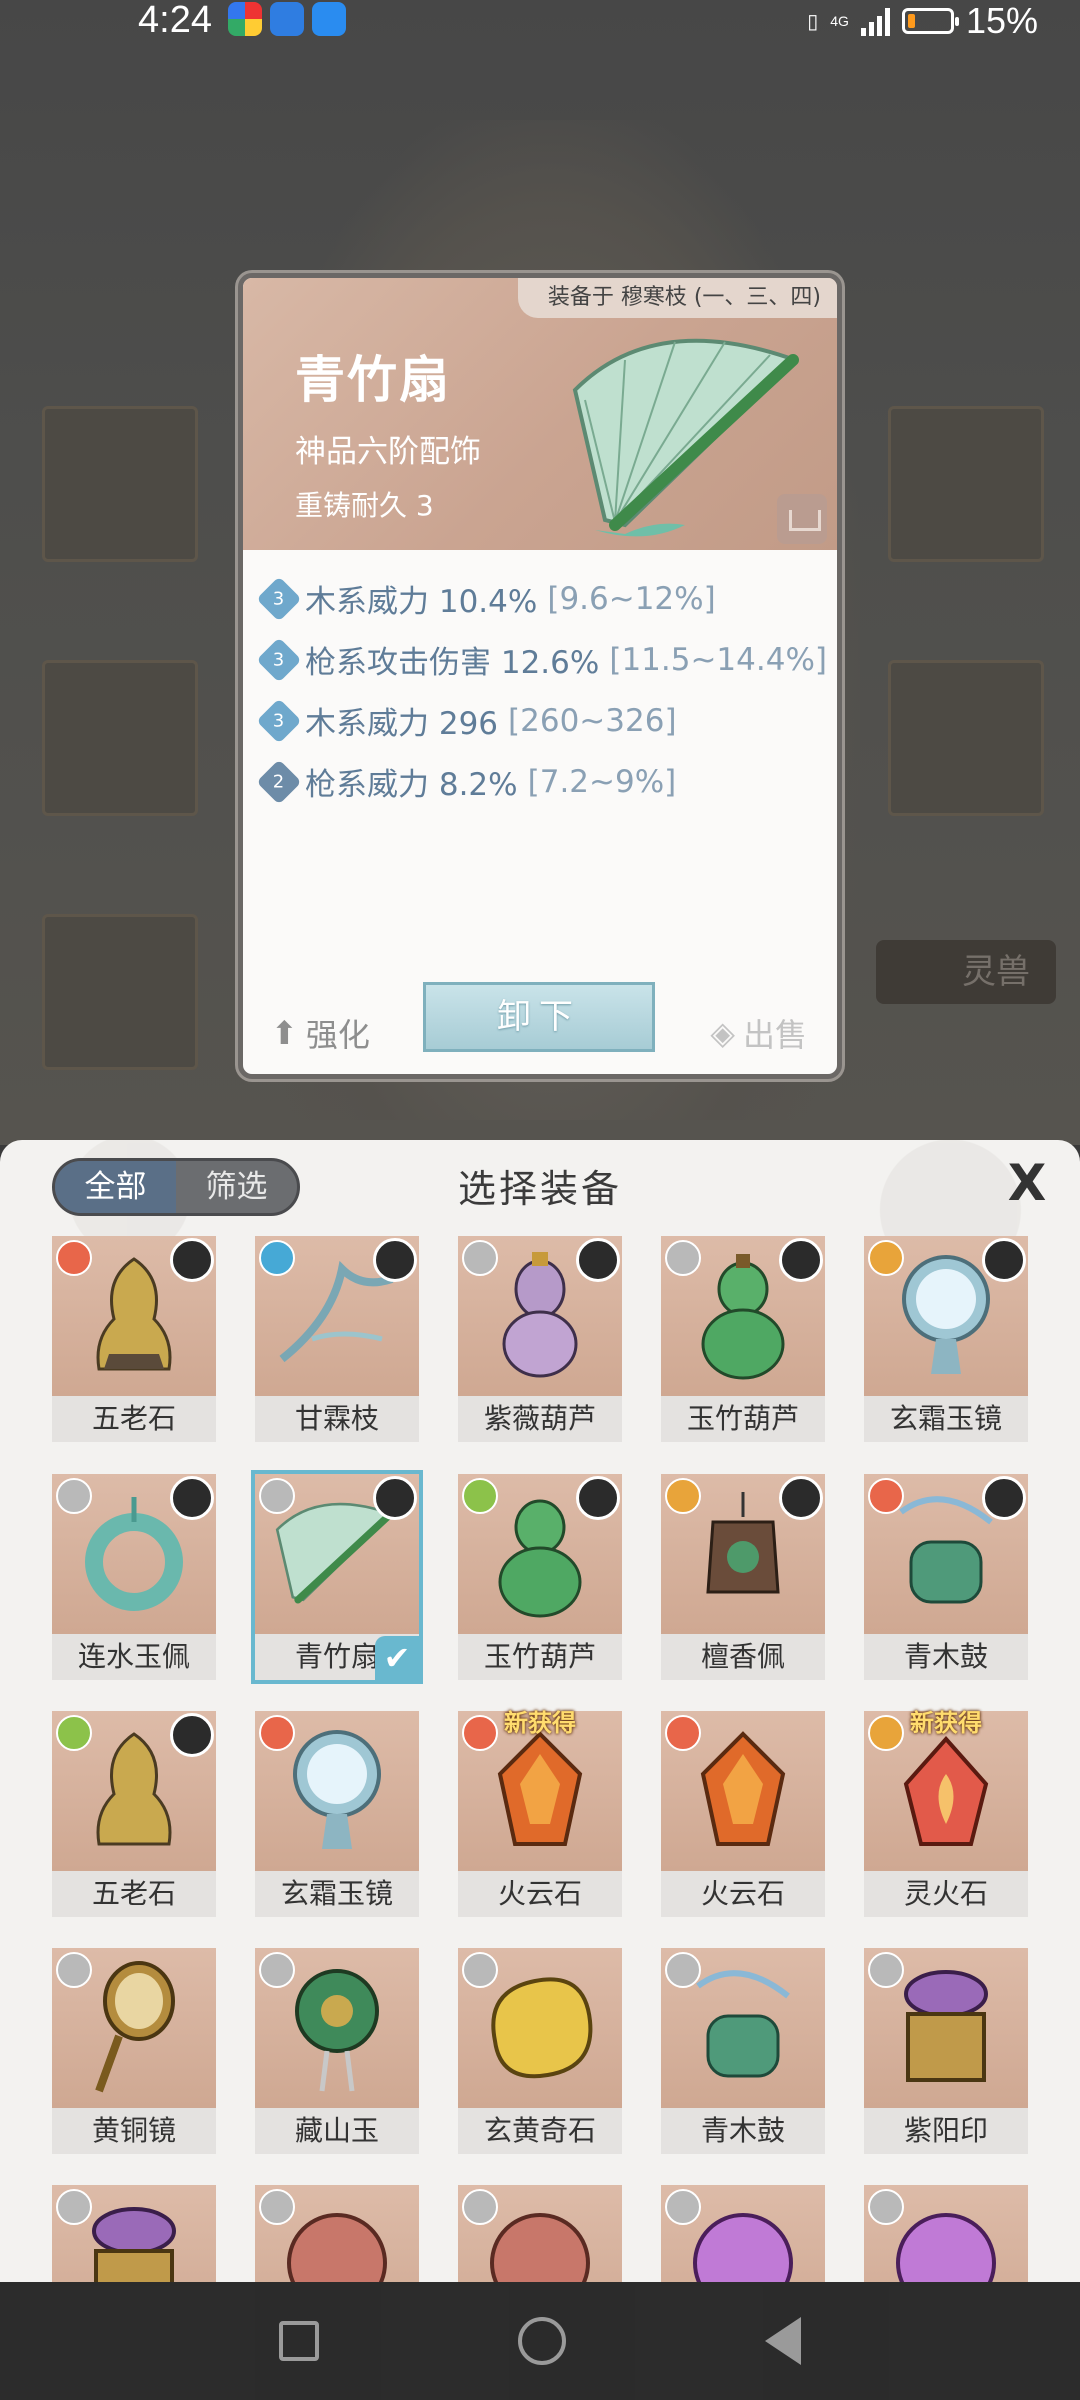 Image resolution: width=1080 pixels, height=2400 pixels. Describe the element at coordinates (540, 1894) in the screenshot. I see `equipment-name: 火云石` at that location.